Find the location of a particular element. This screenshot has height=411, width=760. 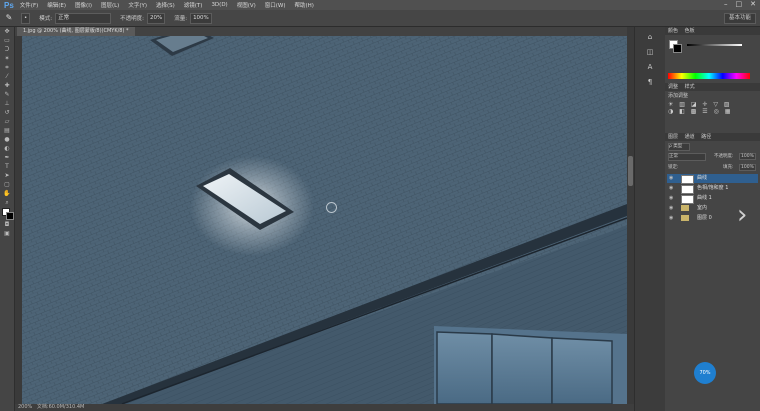

flow-input: 100% is located at coordinates (201, 18).